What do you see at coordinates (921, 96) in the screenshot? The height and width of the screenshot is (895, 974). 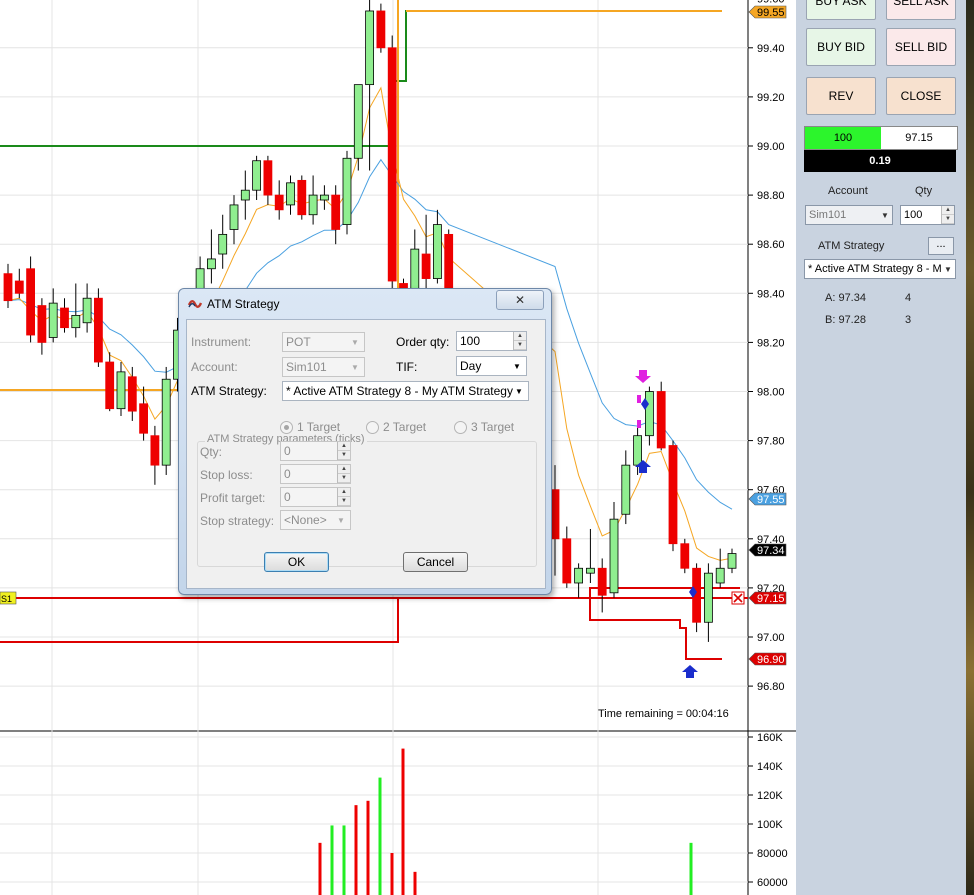 I see `close-position-button: CLOSE` at bounding box center [921, 96].